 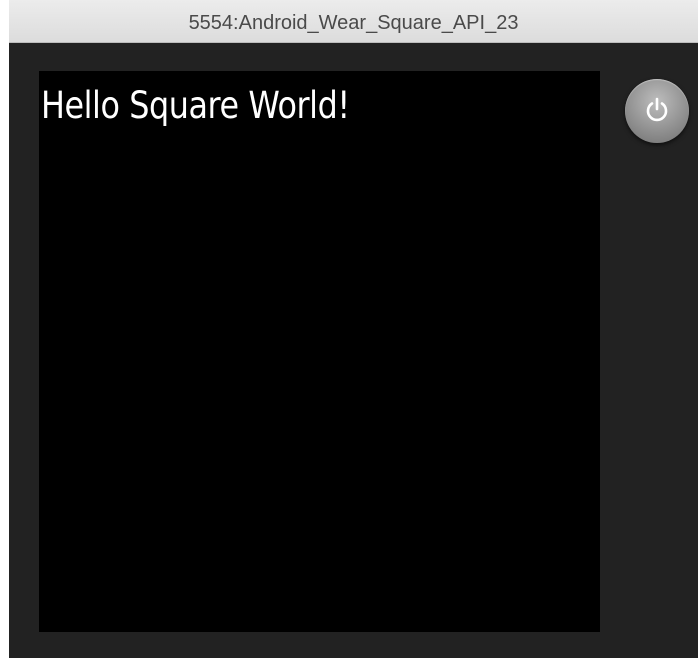 I want to click on window-title: 5554:Android_Wear_Square_API_23, so click(x=353, y=23).